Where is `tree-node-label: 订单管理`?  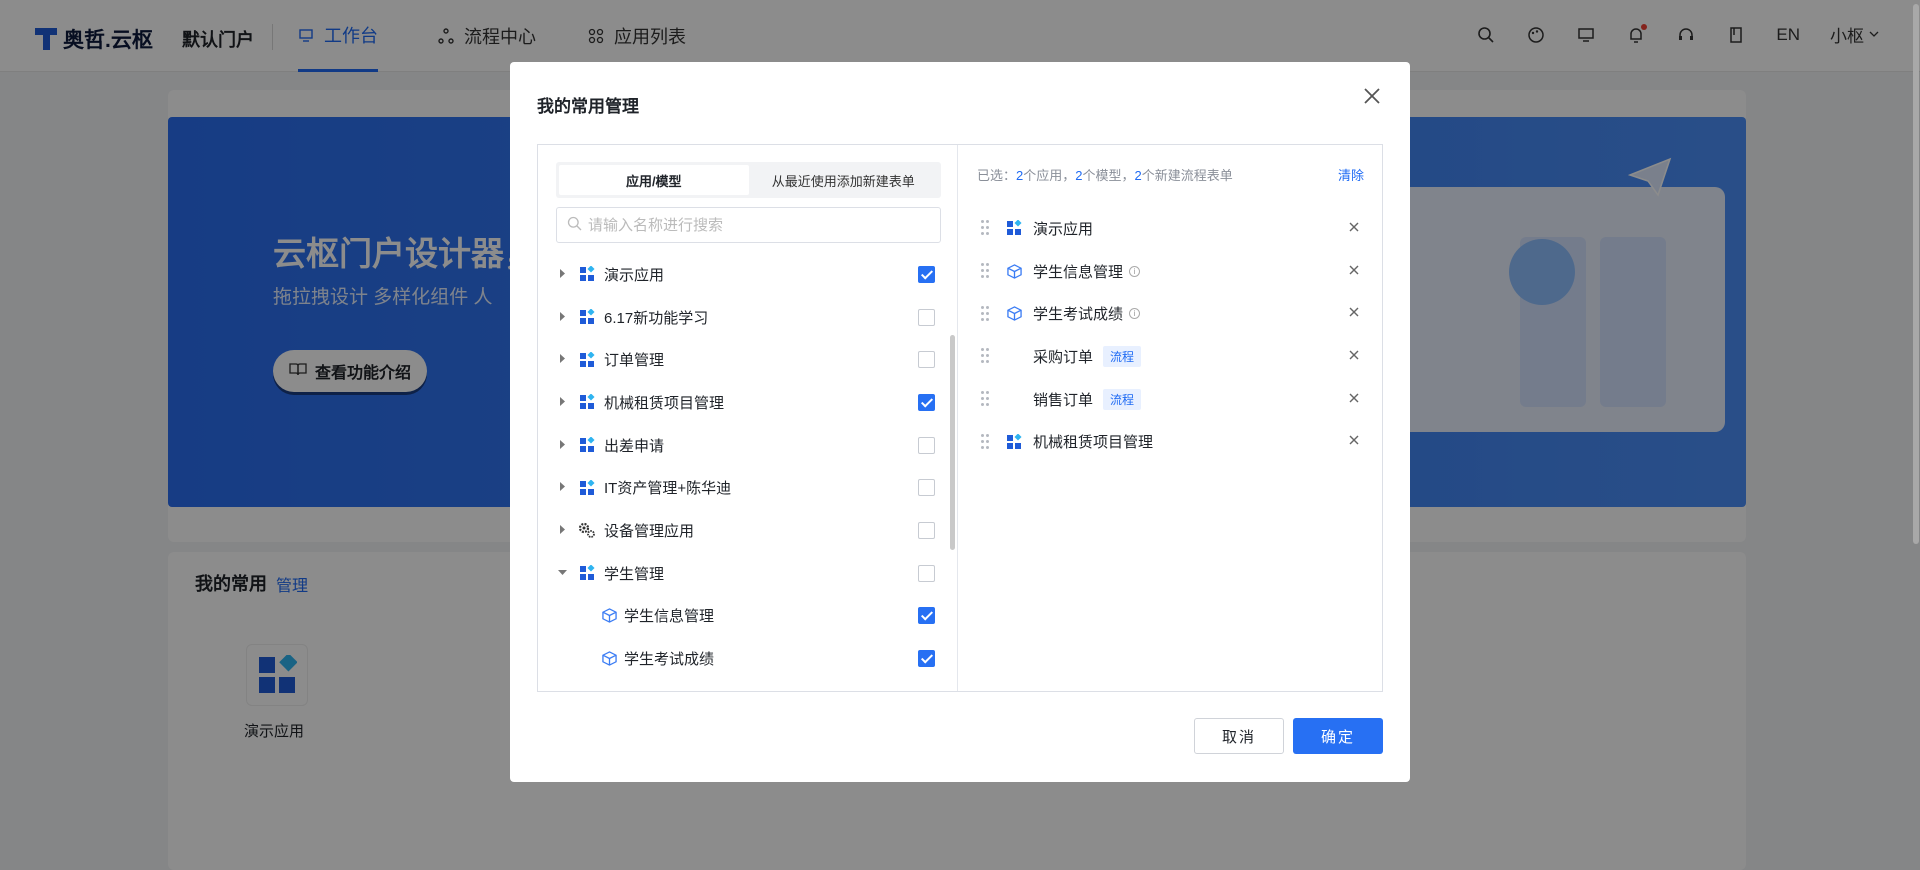
tree-node-label: 订单管理 is located at coordinates (634, 361).